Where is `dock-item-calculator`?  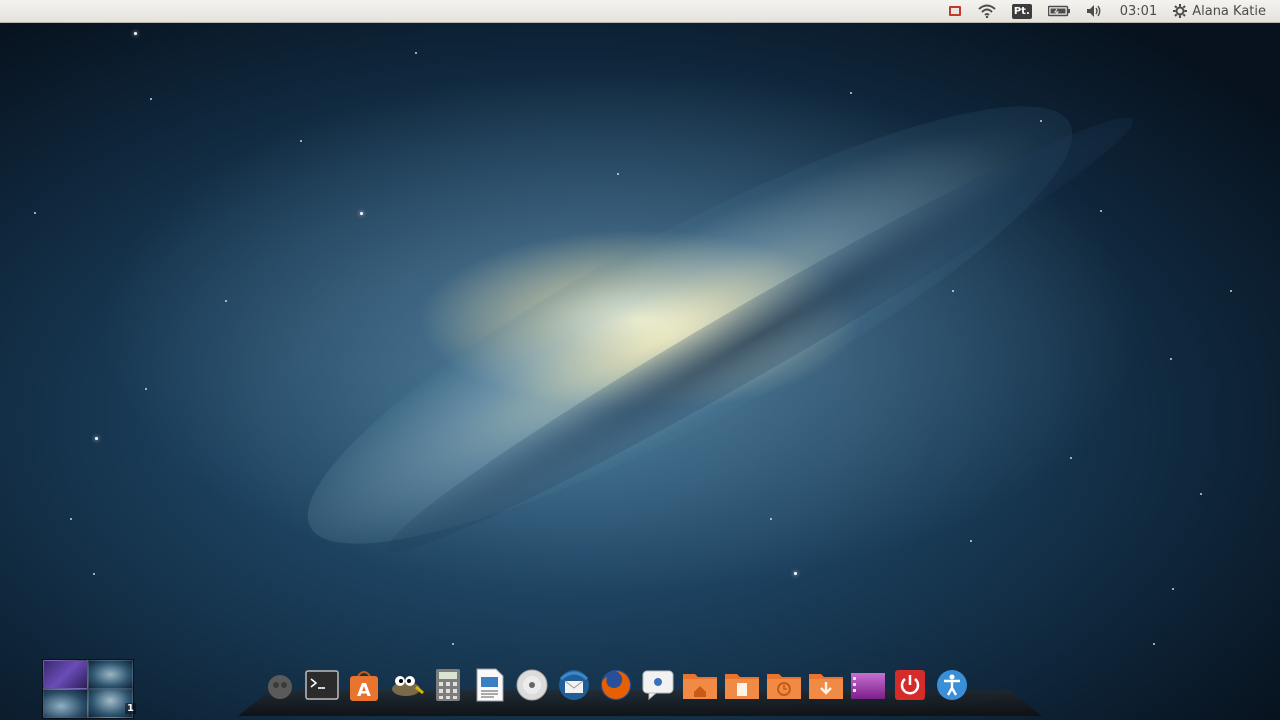 dock-item-calculator is located at coordinates (448, 685).